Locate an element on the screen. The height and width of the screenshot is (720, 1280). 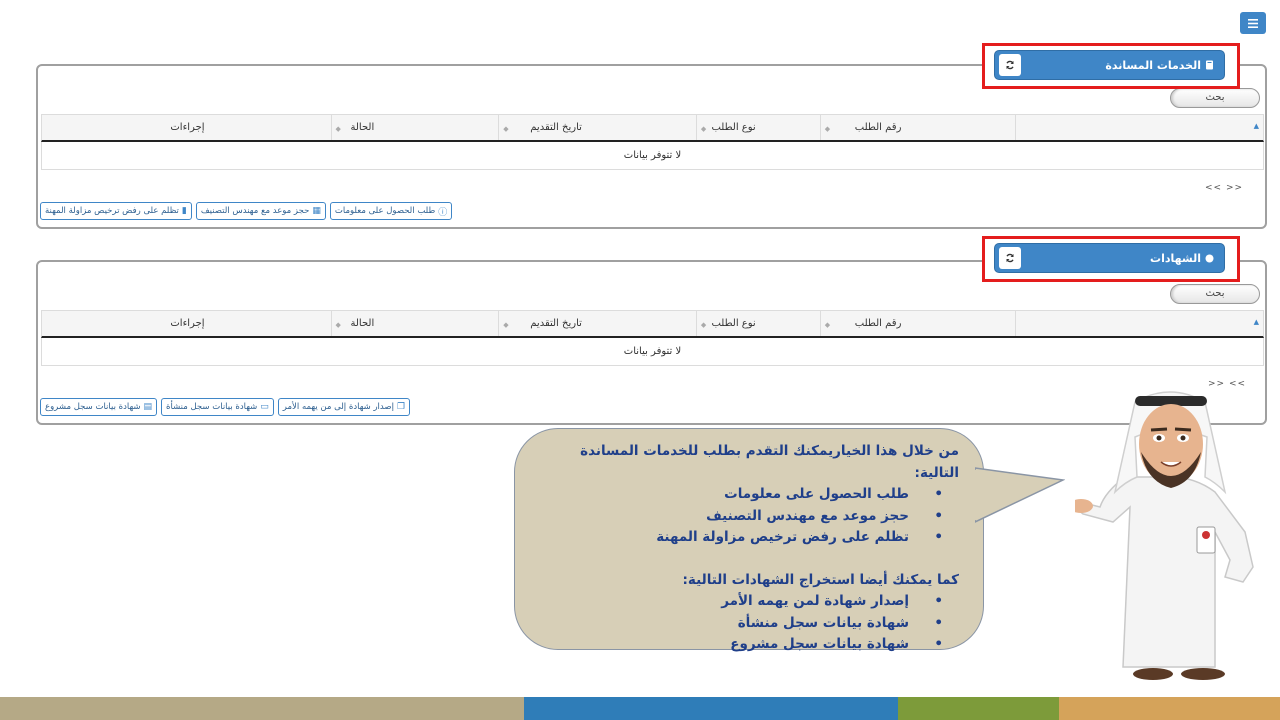
list-item: حجز موعد مع مهندس التصنيف is located at coordinates (741, 517).